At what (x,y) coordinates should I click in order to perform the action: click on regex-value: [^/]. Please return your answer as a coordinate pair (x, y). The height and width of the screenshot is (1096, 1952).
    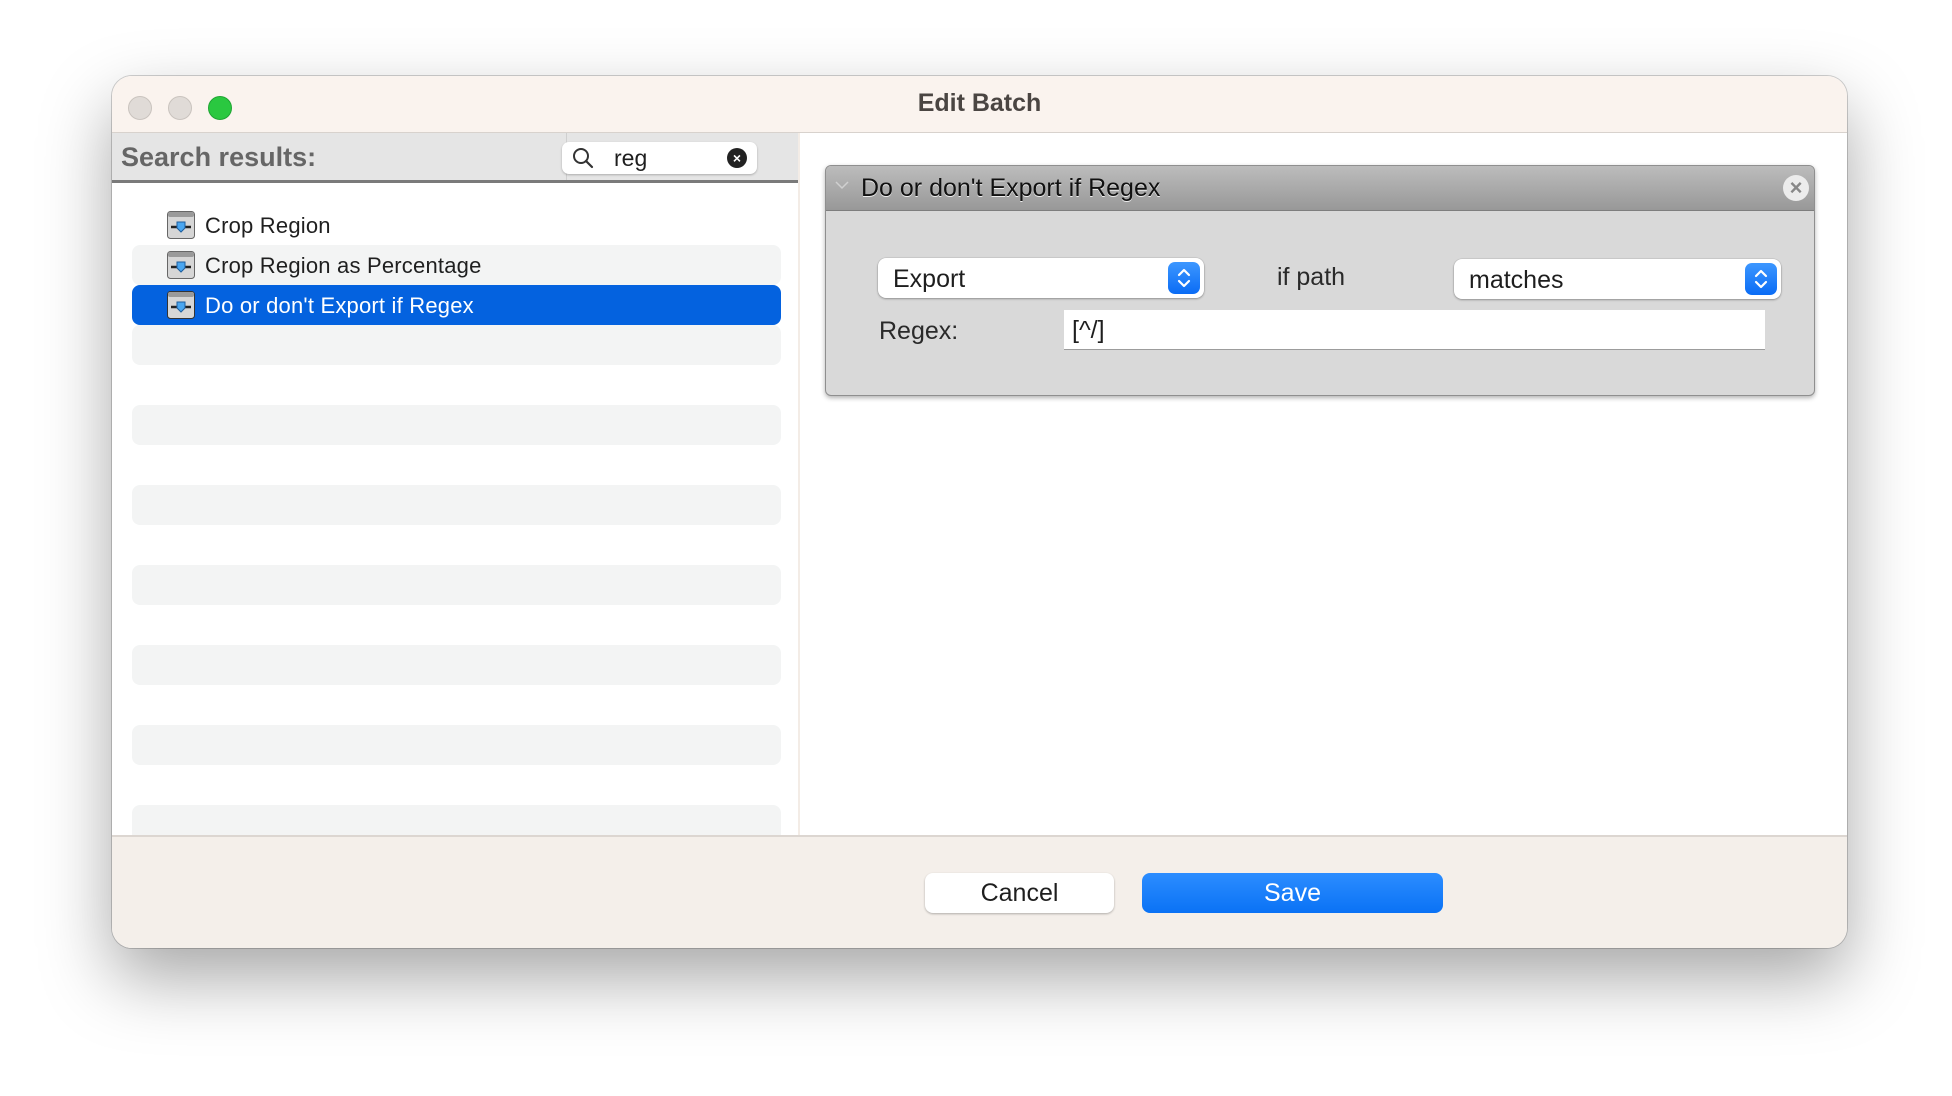
    Looking at the image, I should click on (1088, 330).